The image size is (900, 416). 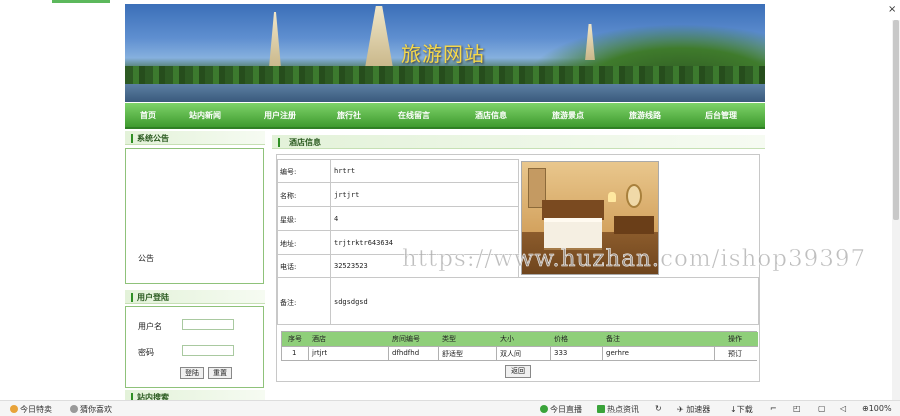 I want to click on window-icon: ▢, so click(x=822, y=408).